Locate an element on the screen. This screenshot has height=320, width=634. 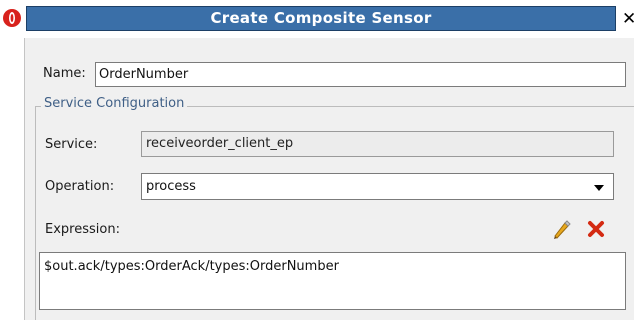
pencil-icon is located at coordinates (561, 229).